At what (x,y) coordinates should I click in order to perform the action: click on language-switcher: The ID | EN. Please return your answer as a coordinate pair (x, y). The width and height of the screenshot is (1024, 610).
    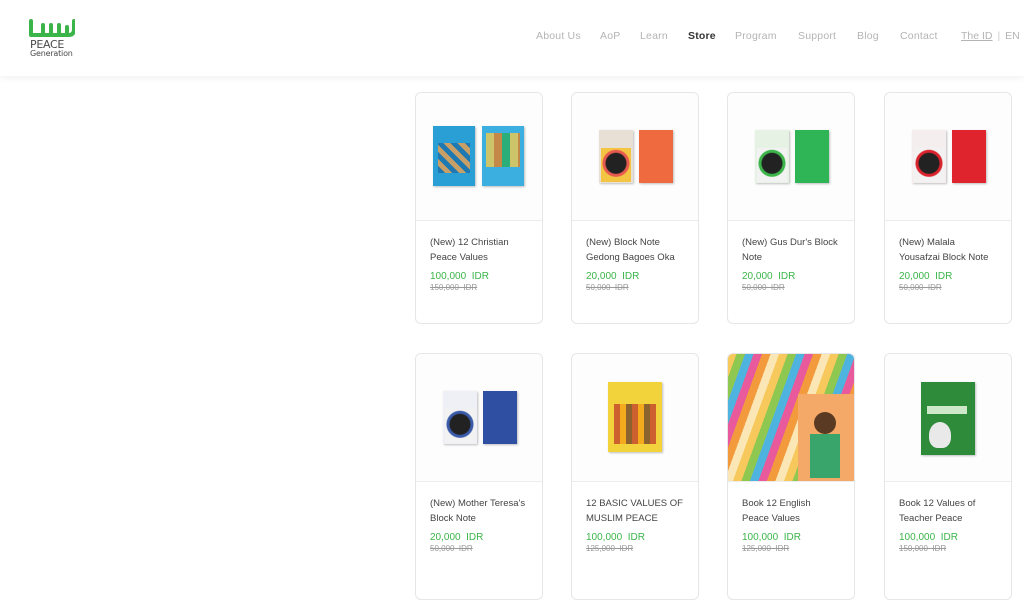
    Looking at the image, I should click on (990, 36).